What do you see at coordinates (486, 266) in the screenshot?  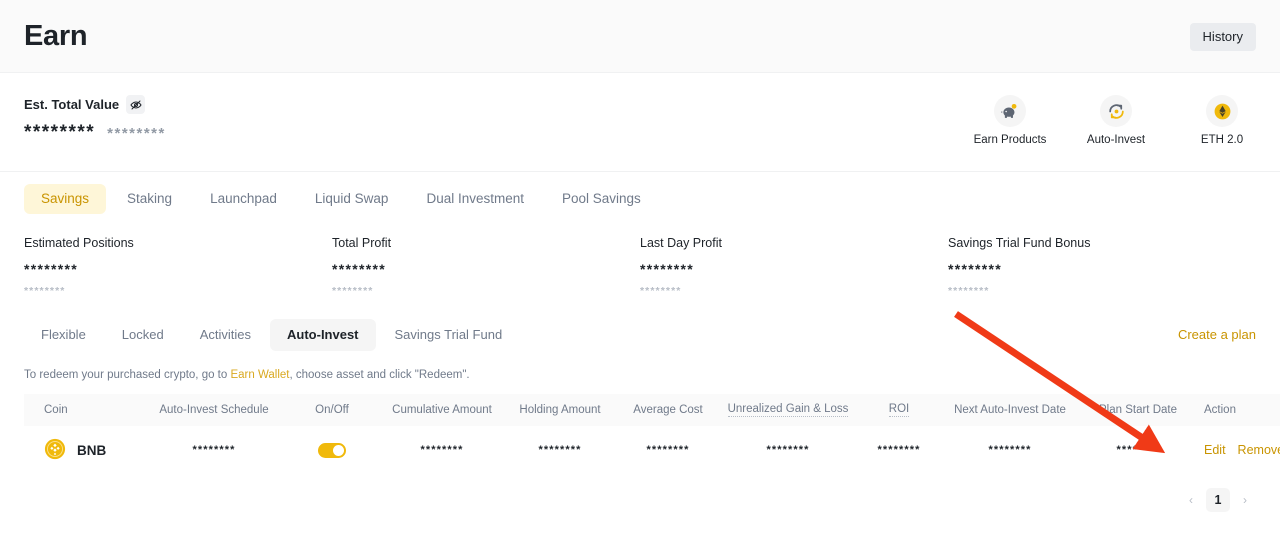 I see `stat-total-profit: Total Profit ******** ********` at bounding box center [486, 266].